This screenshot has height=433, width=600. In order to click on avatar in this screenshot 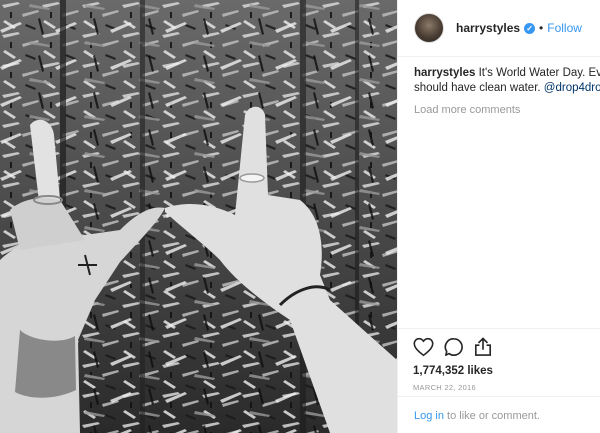, I will do `click(429, 28)`.